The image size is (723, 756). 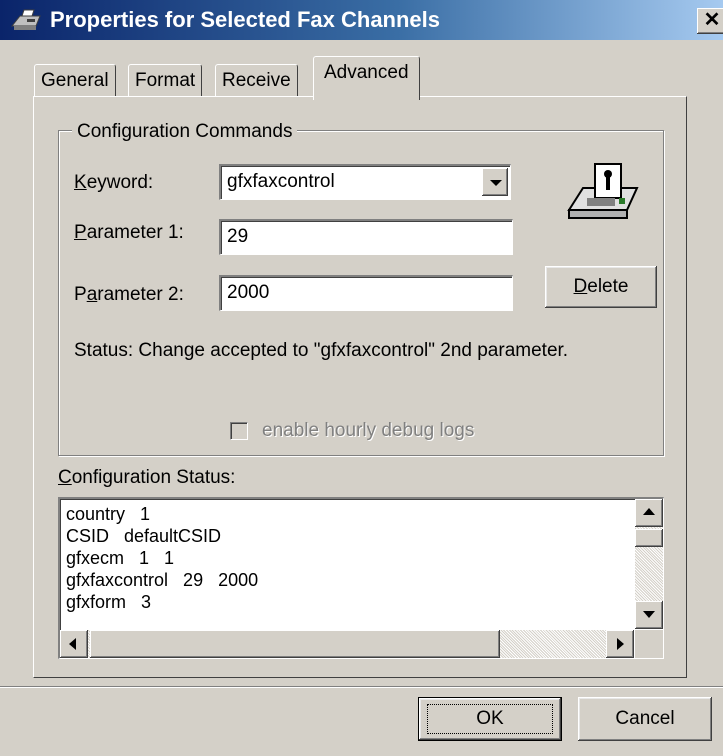 What do you see at coordinates (129, 232) in the screenshot?
I see `parameter-1-label: Parameter 1:` at bounding box center [129, 232].